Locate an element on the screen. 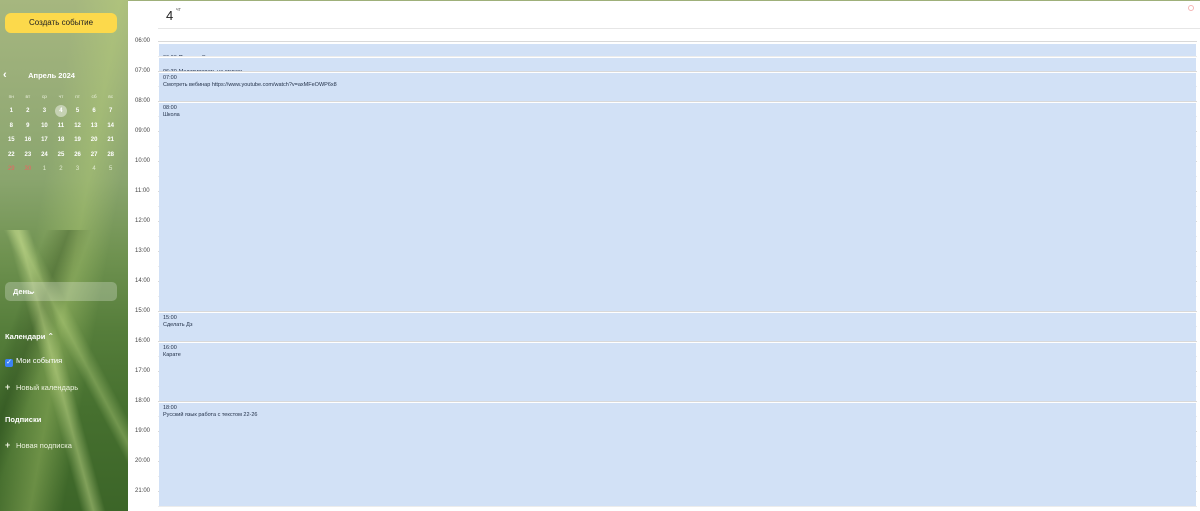  mini-calendar-day: 25 is located at coordinates (61, 155).